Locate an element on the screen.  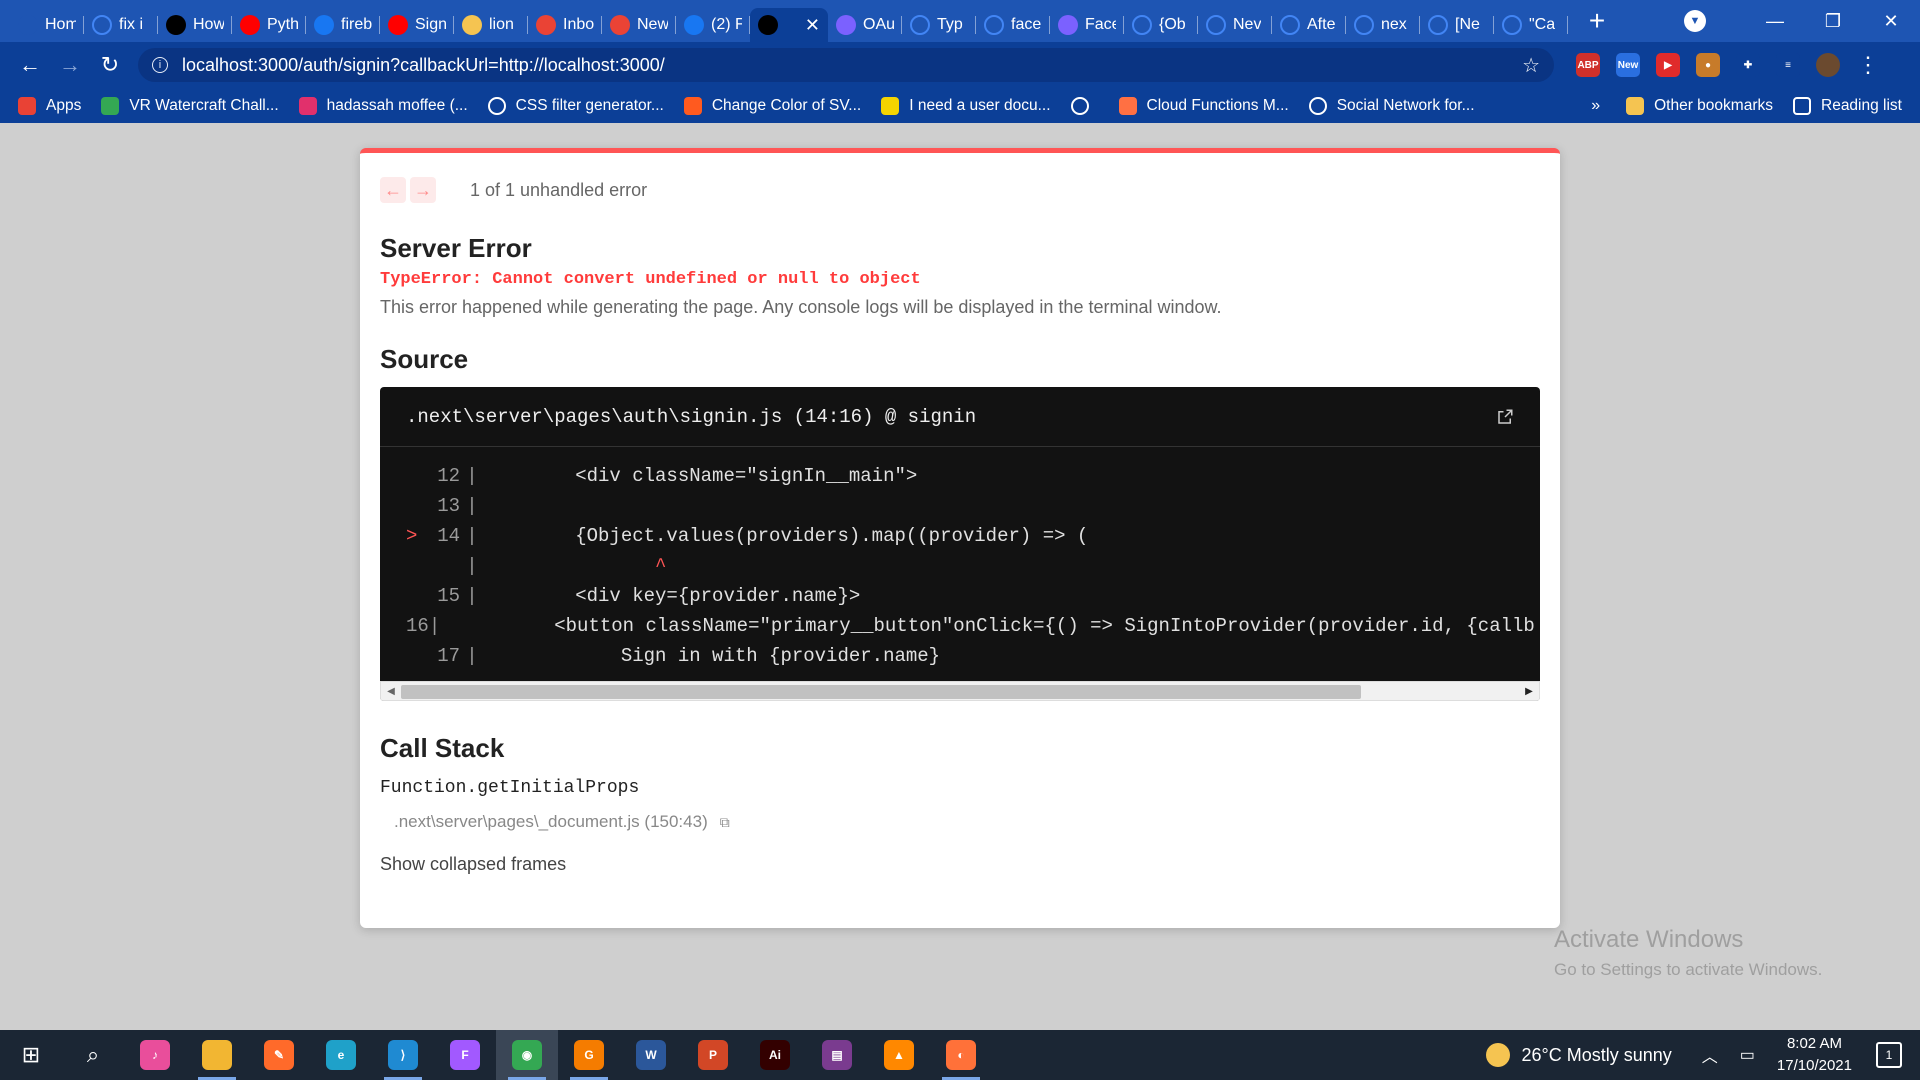
chrome-taskbar-button: ◉ is located at coordinates (527, 1055).